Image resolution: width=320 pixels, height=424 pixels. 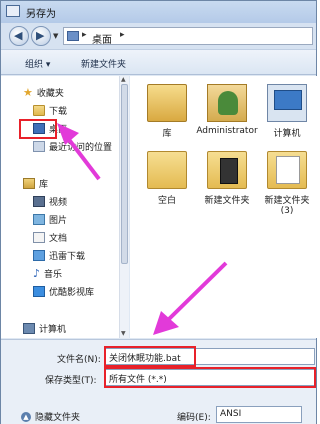 What do you see at coordinates (58, 239) in the screenshot?
I see `nav-item-label: 文档` at bounding box center [58, 239].